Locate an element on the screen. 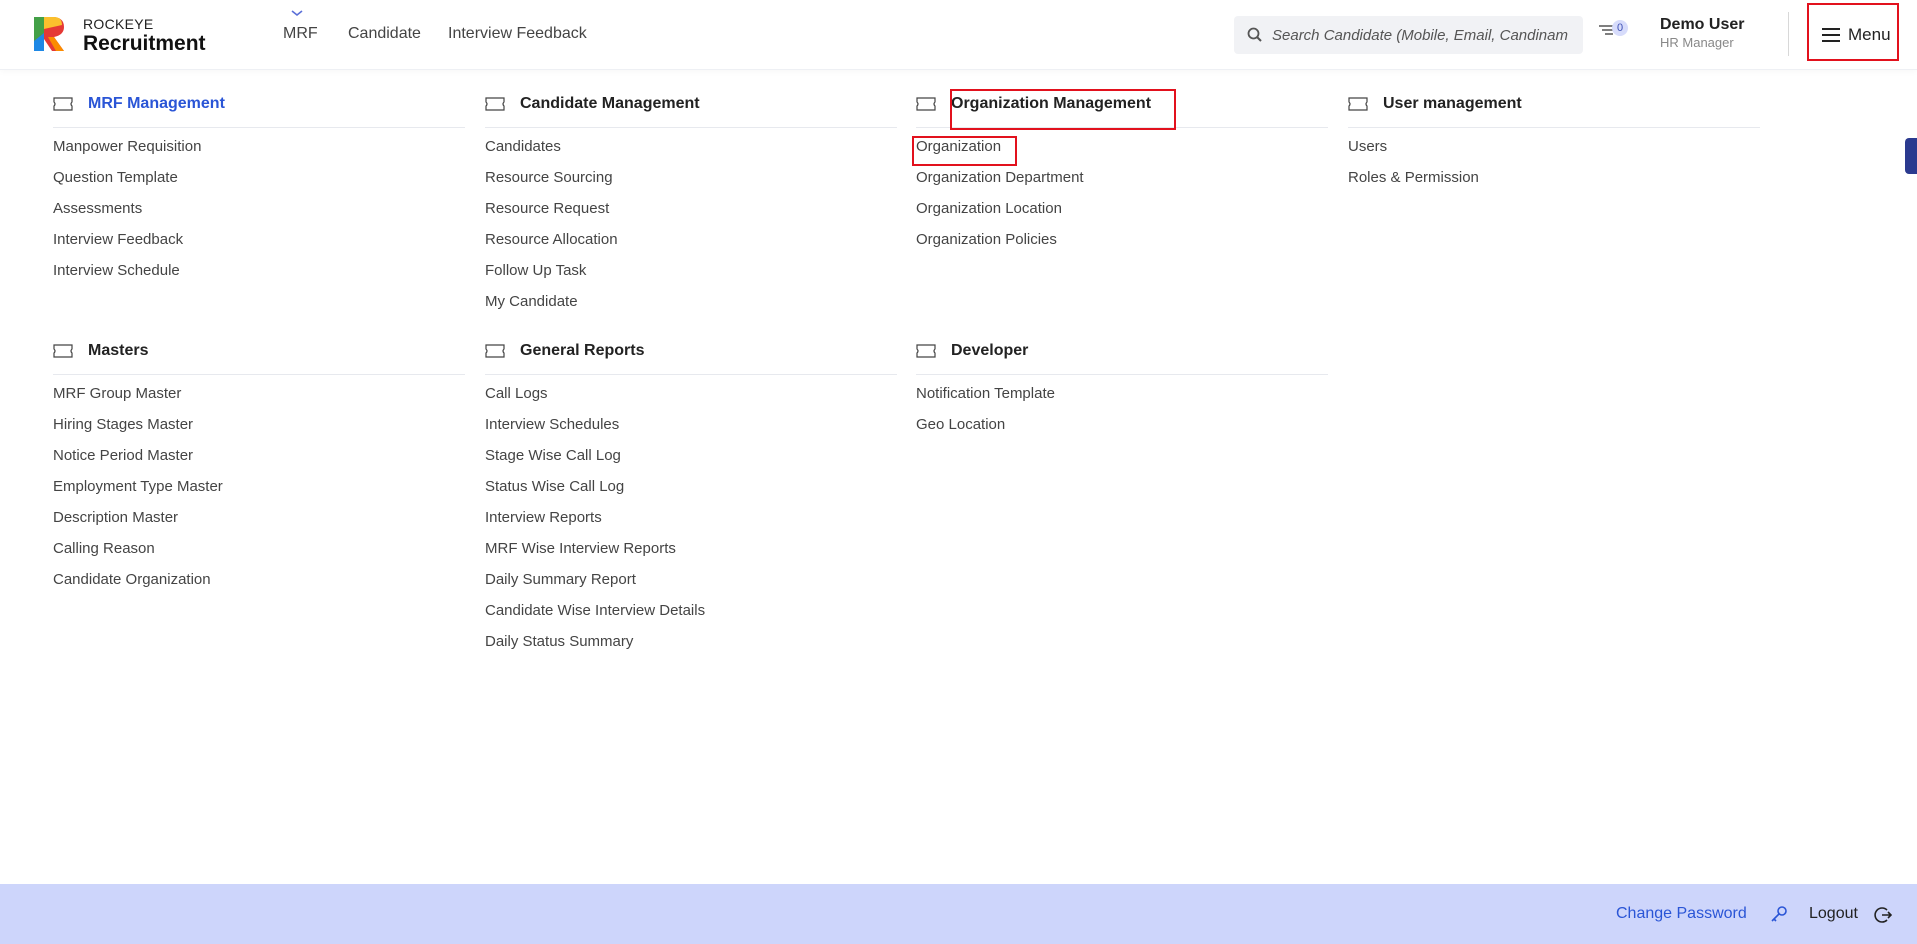  menu-link-employment-type-master: Employment Type Master is located at coordinates (259, 486).